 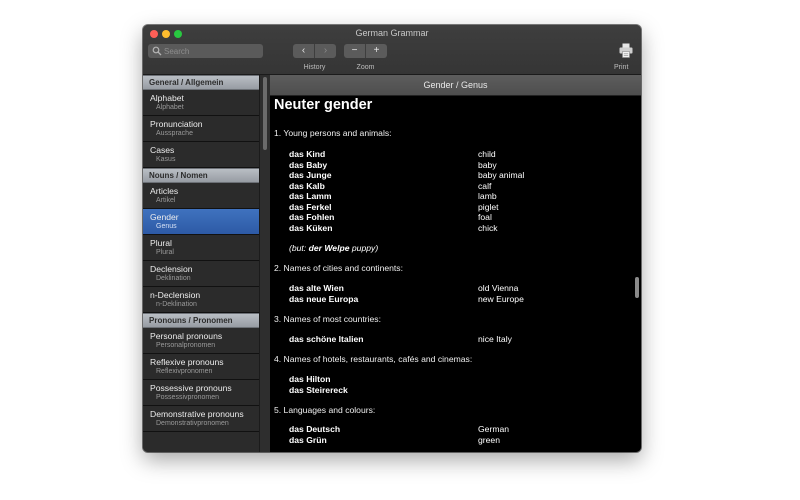 I want to click on term-de: das Junge, so click(x=310, y=175).